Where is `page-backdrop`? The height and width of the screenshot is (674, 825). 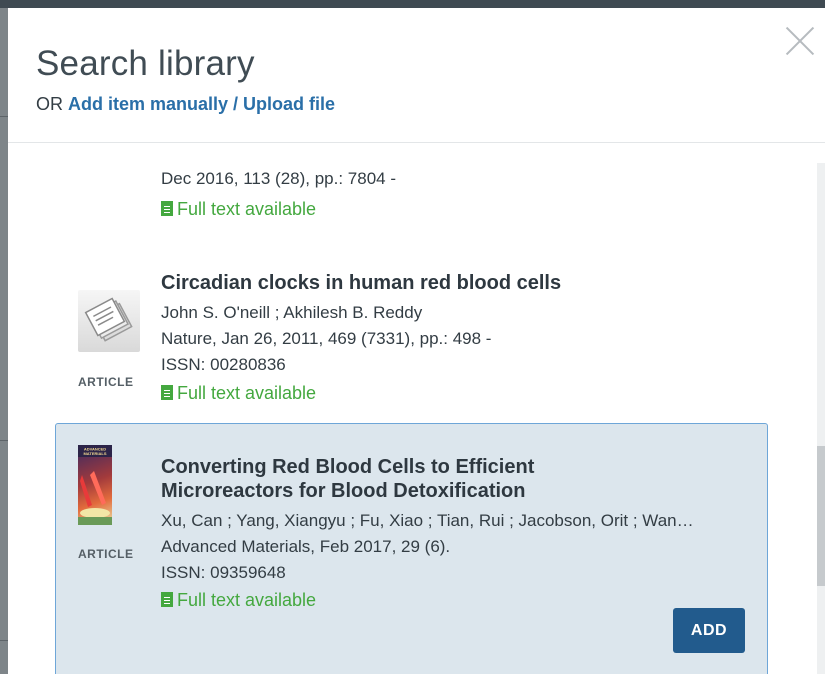
page-backdrop is located at coordinates (4, 341).